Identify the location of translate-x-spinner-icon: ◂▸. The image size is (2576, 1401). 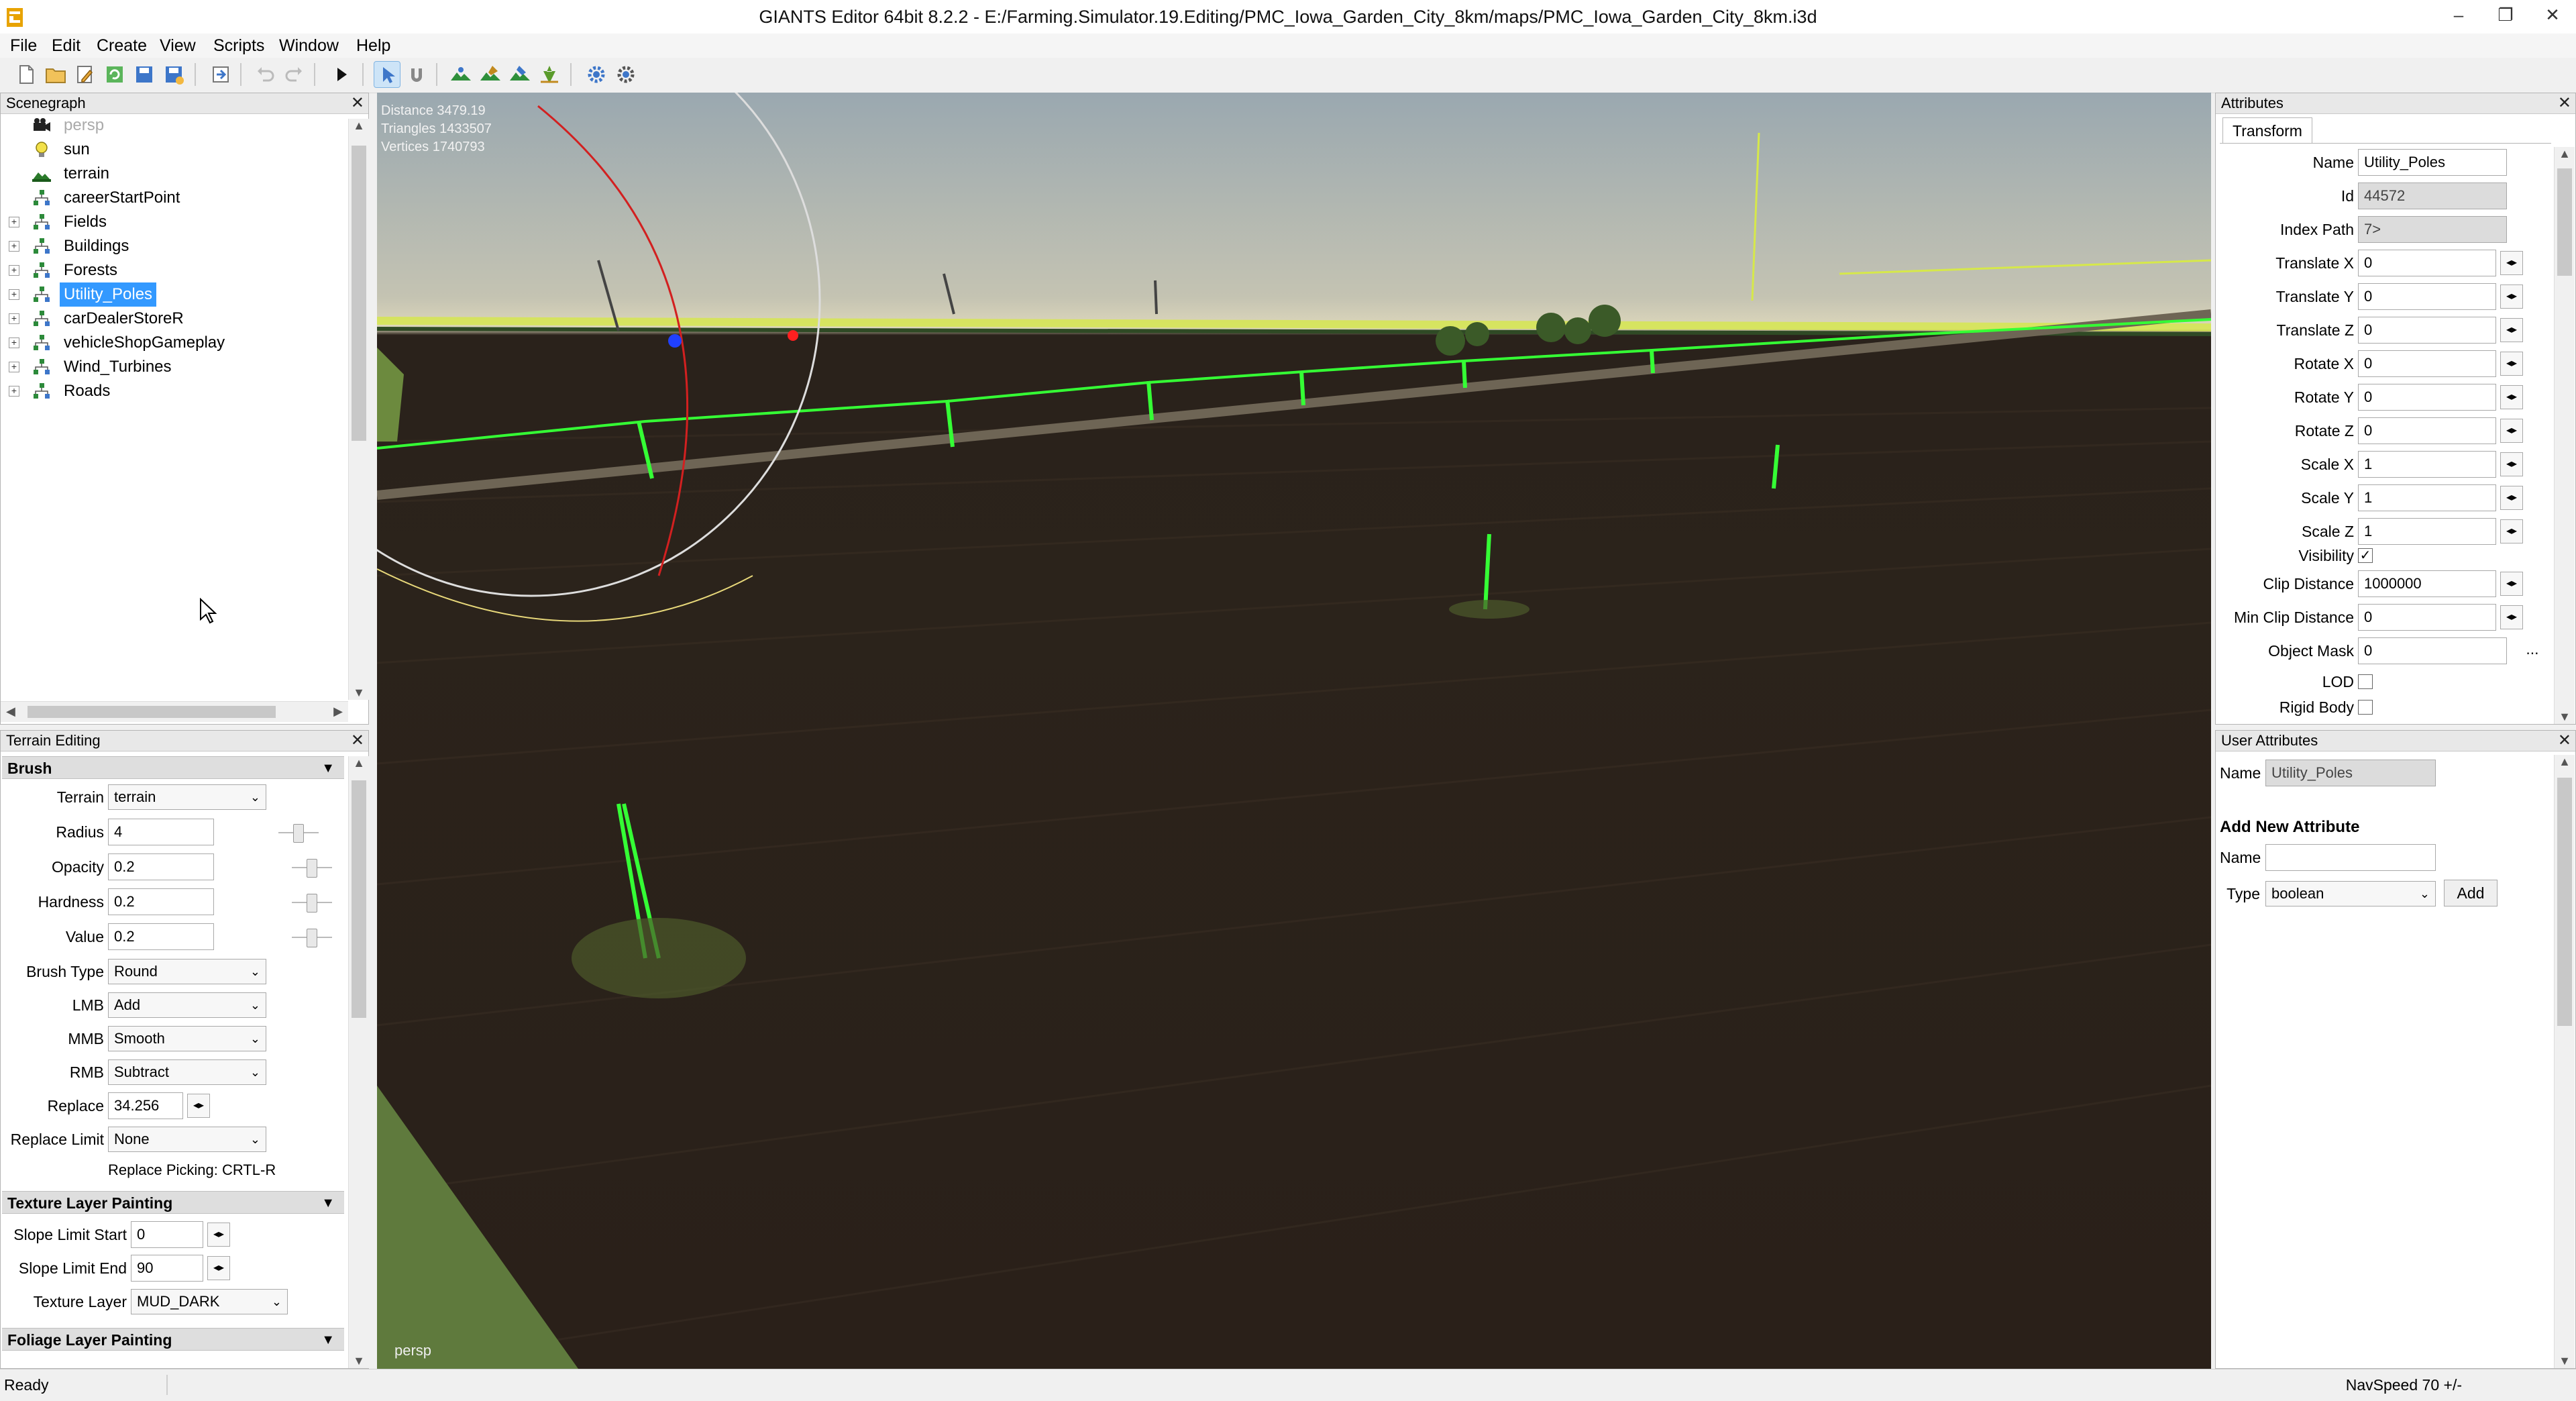
(2511, 263).